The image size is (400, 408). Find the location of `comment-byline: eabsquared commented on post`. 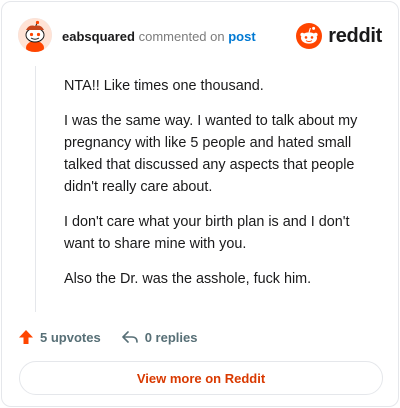

comment-byline: eabsquared commented on post is located at coordinates (159, 37).